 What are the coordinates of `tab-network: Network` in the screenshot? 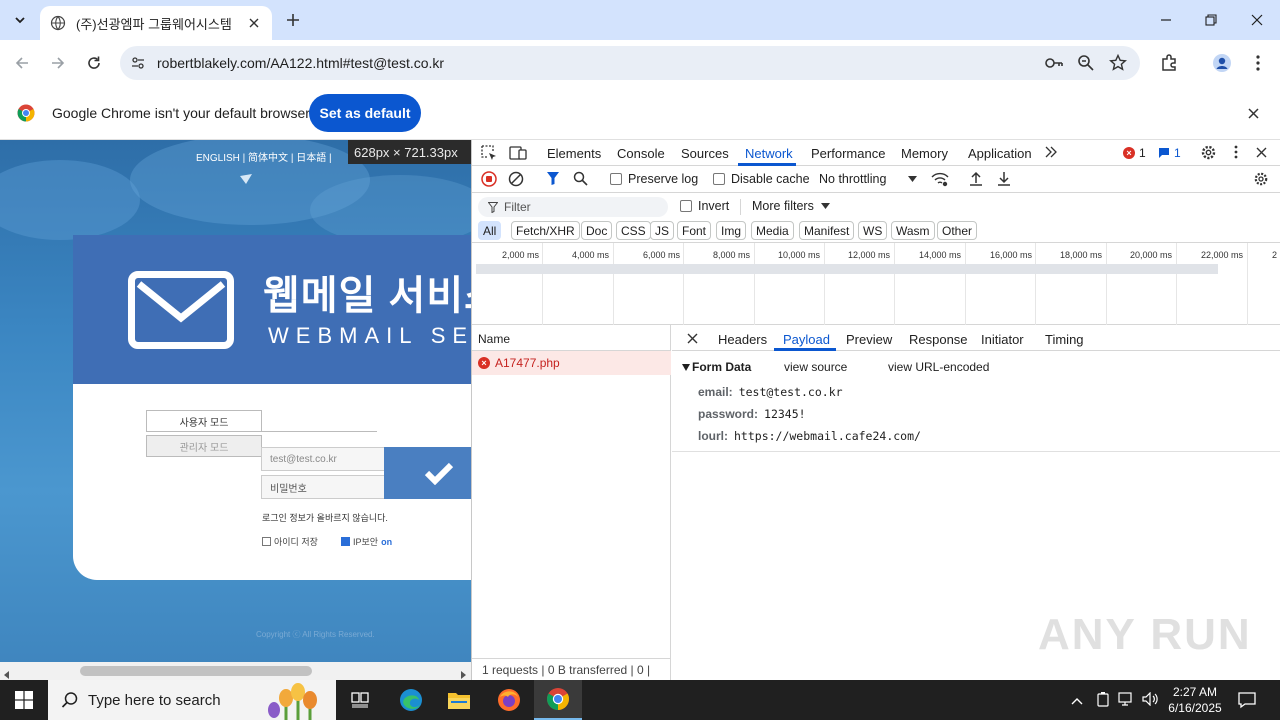 It's located at (769, 153).